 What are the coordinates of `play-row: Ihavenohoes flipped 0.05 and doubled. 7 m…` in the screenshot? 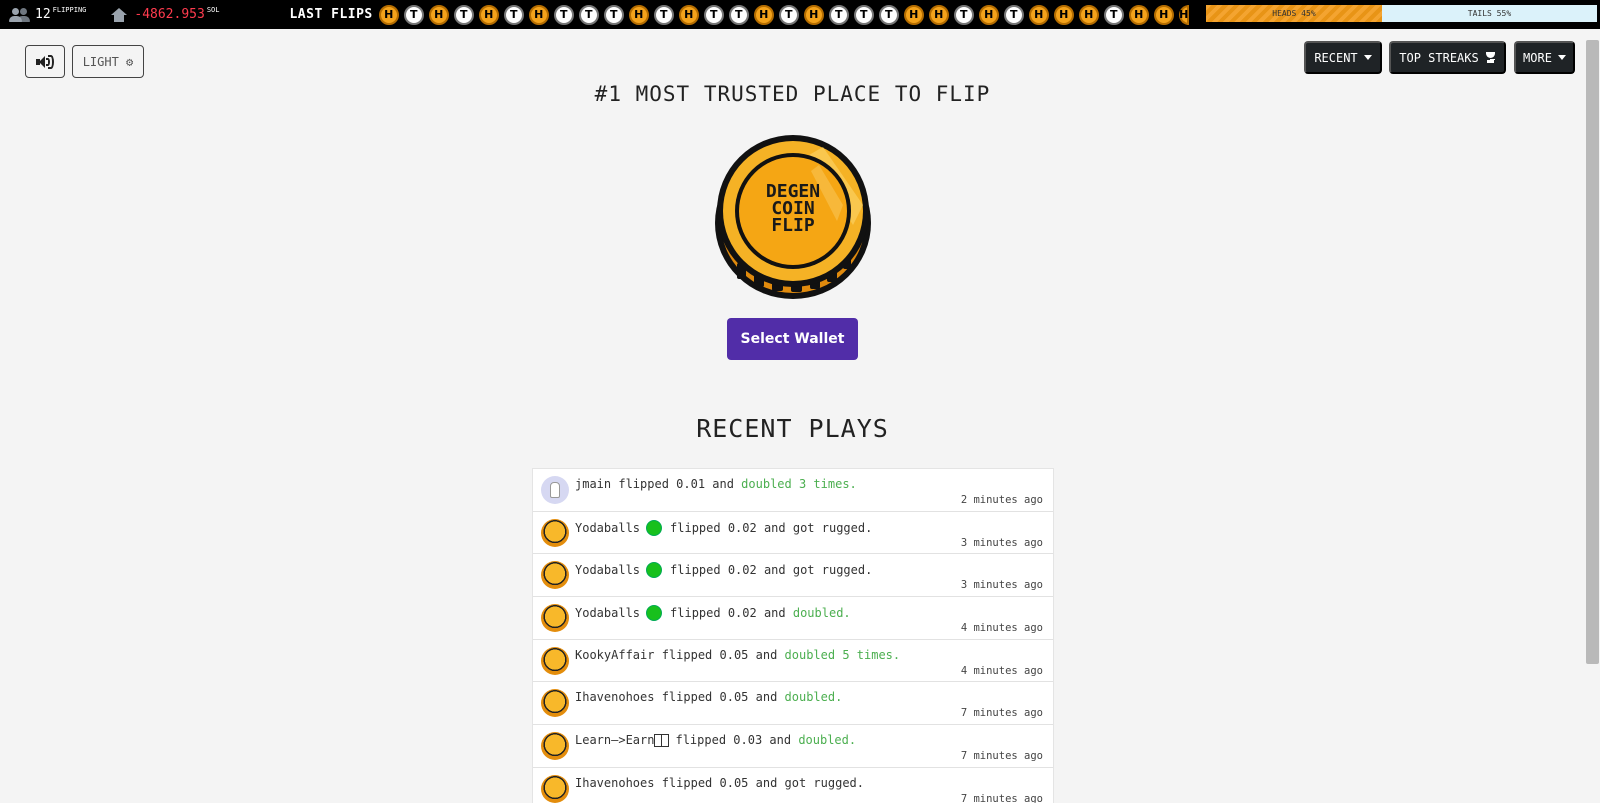 It's located at (793, 704).